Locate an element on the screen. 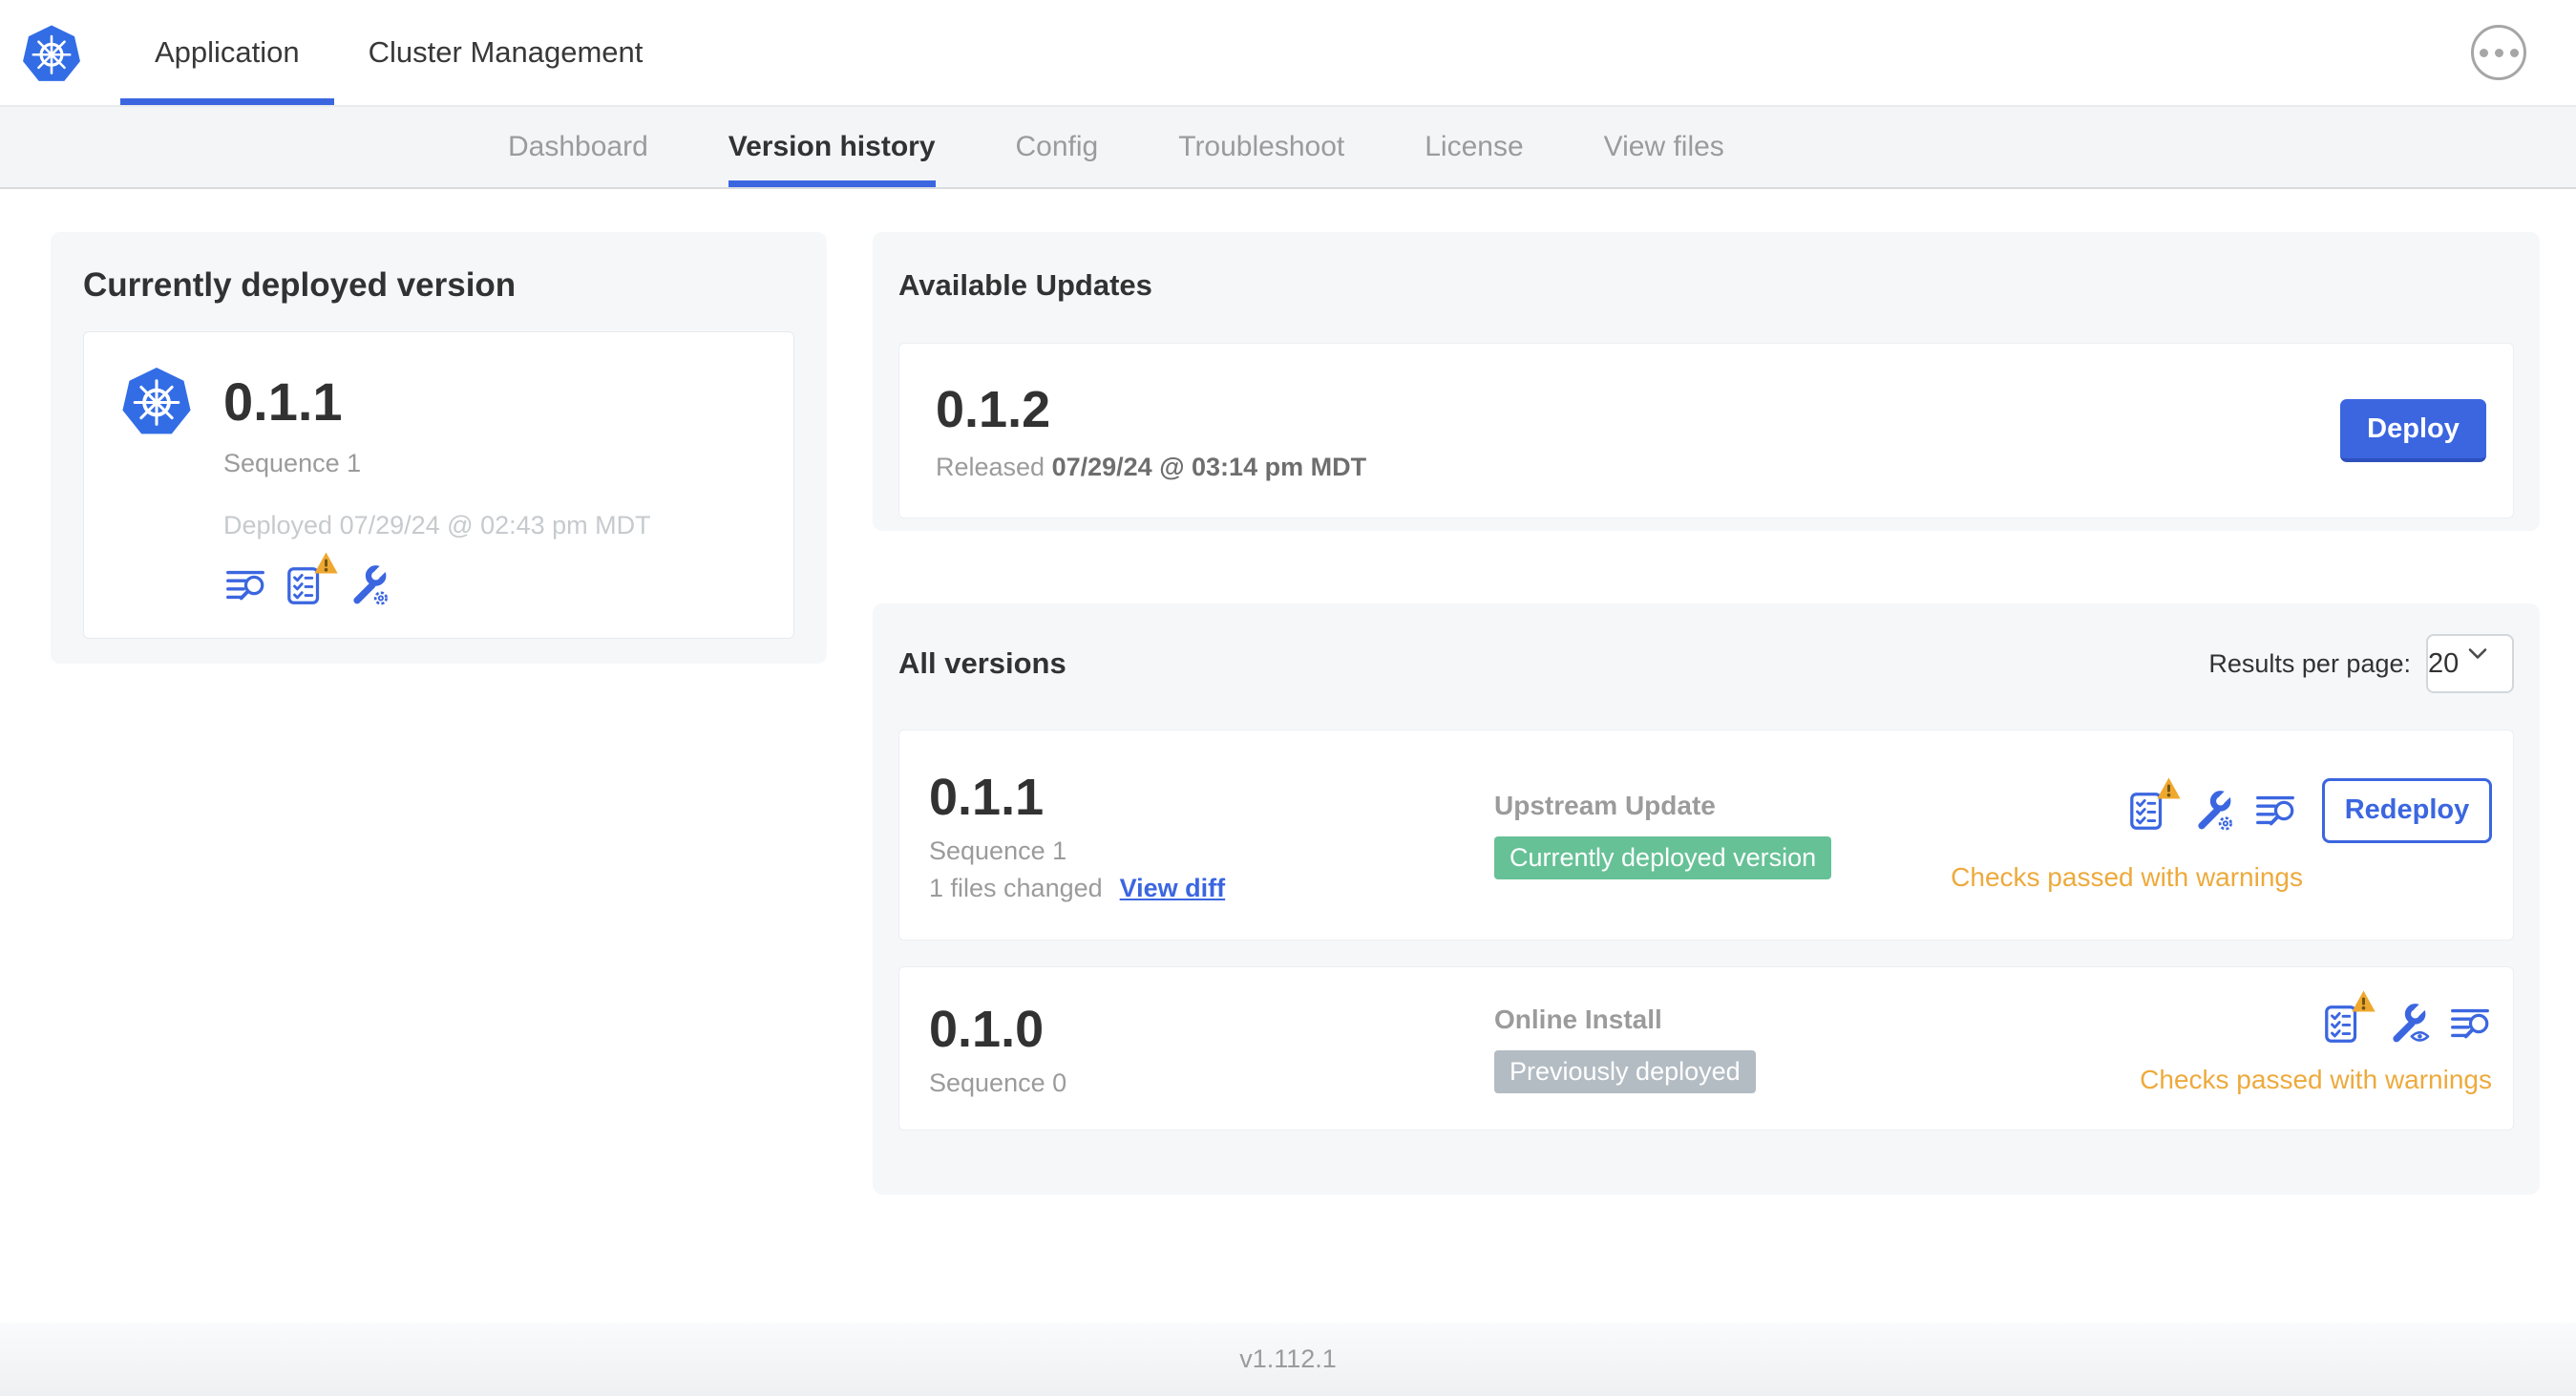 This screenshot has height=1396, width=2576. tab-application: Application is located at coordinates (227, 52).